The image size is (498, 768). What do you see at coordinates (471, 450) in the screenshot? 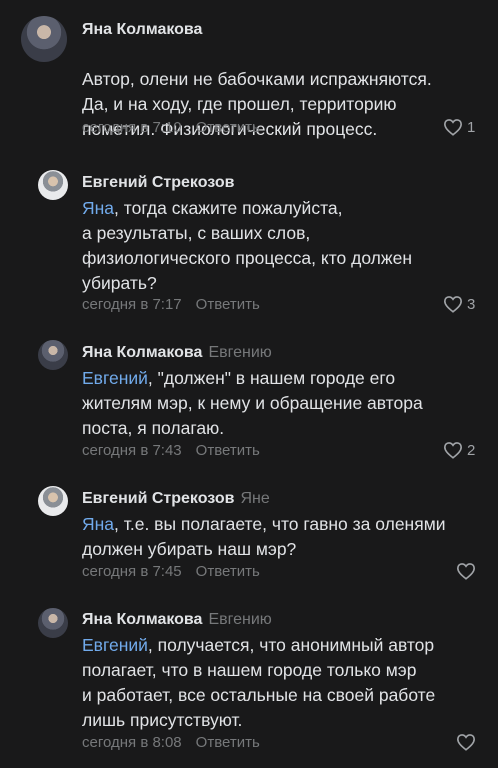
I see `like-count: 2` at bounding box center [471, 450].